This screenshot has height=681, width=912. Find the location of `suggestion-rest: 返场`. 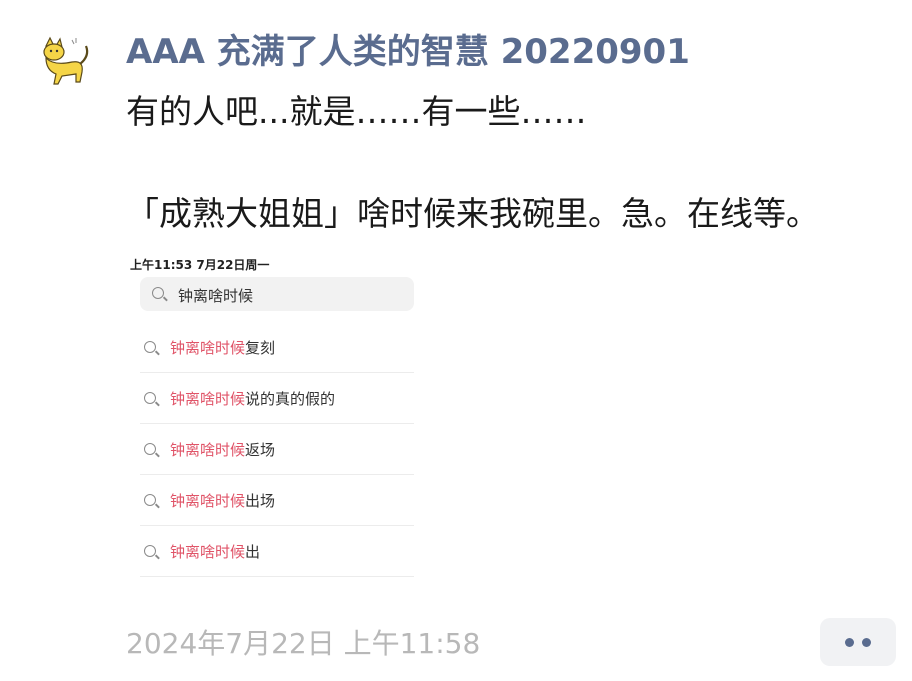

suggestion-rest: 返场 is located at coordinates (260, 450).